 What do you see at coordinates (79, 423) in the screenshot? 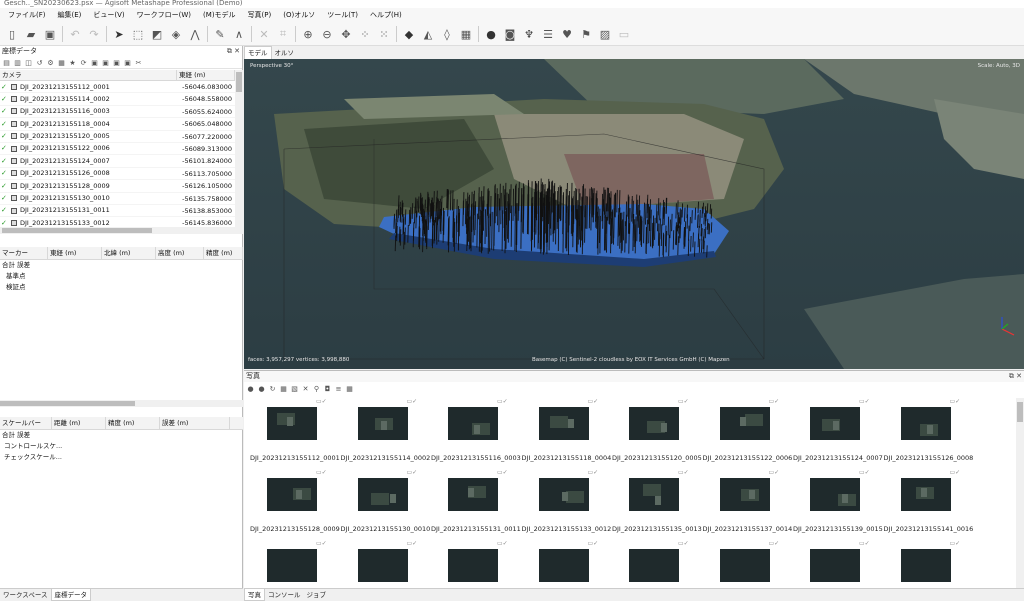
I see `col-distance: 距離 (m)` at bounding box center [79, 423].